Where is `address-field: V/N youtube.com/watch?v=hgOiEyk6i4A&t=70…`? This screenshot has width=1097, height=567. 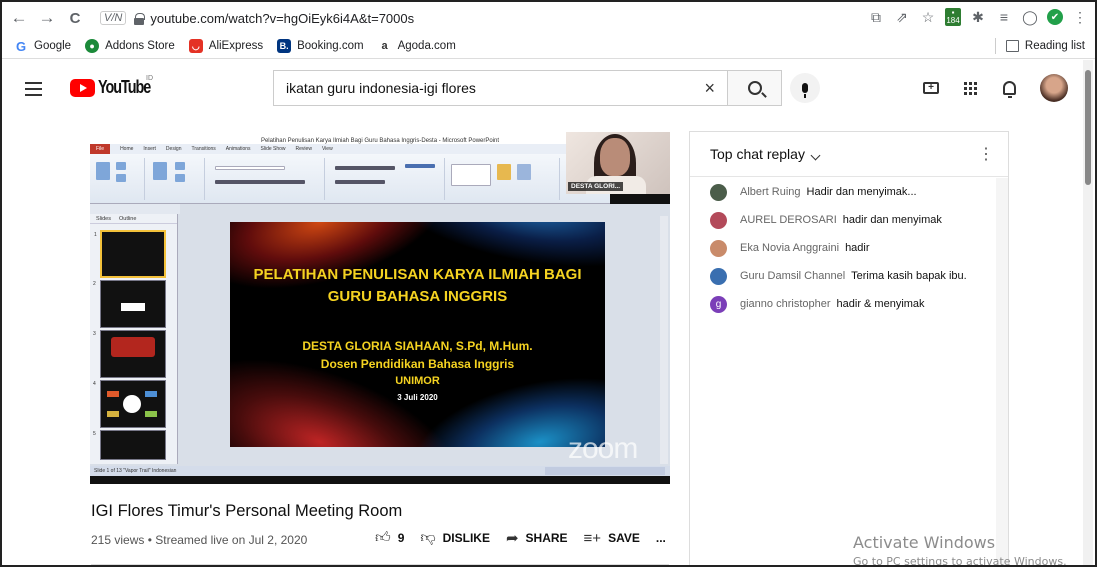 address-field: V/N youtube.com/watch?v=hgOiEyk6i4A&t=70… is located at coordinates (257, 18).